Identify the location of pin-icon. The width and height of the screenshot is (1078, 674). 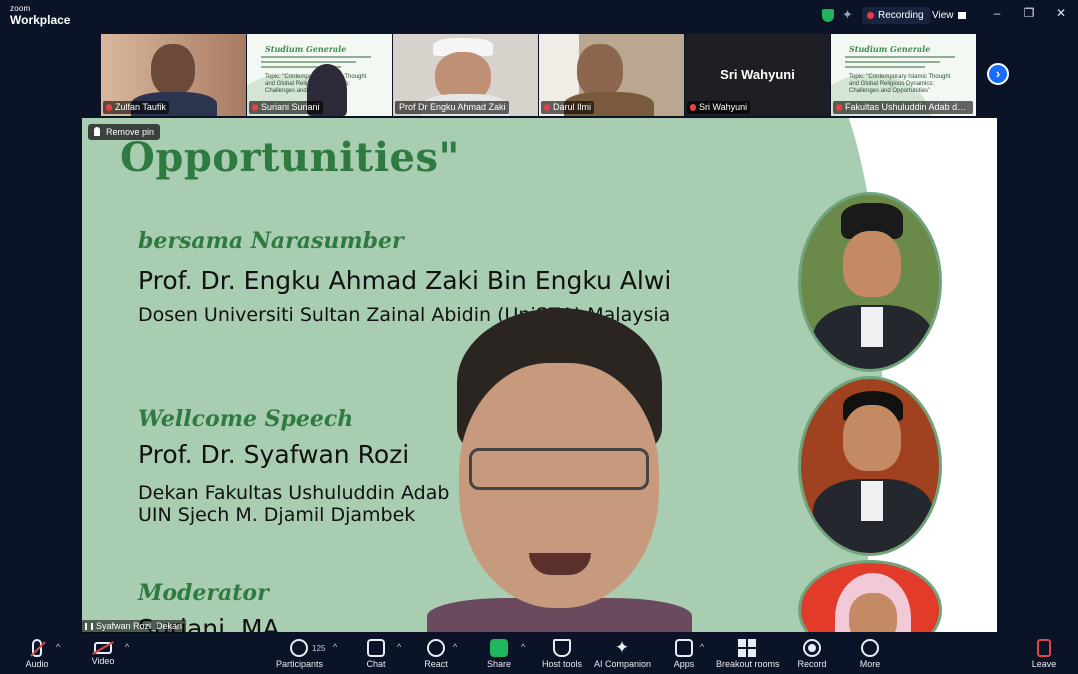
(97, 131).